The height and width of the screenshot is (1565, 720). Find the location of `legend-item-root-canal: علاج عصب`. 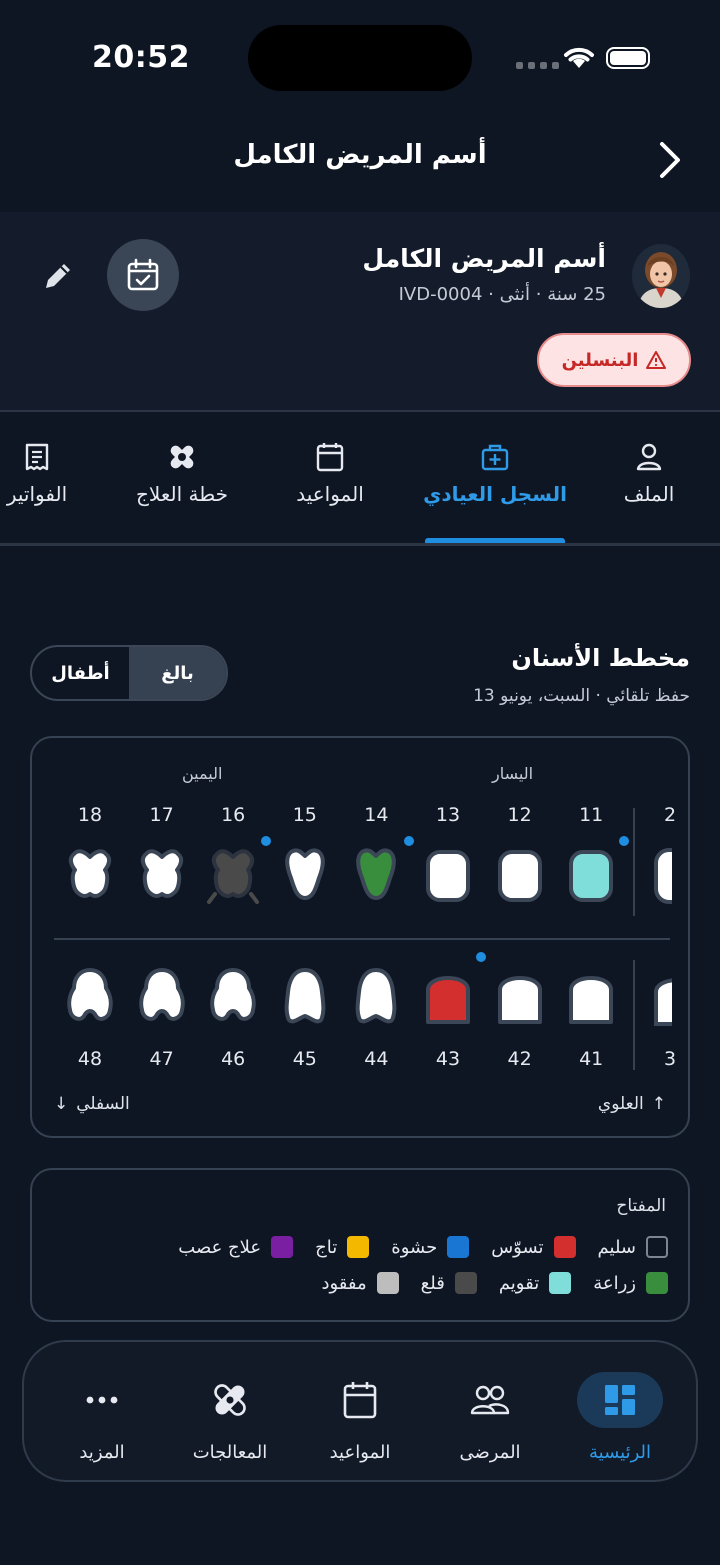

legend-item-root-canal: علاج عصب is located at coordinates (236, 1247).